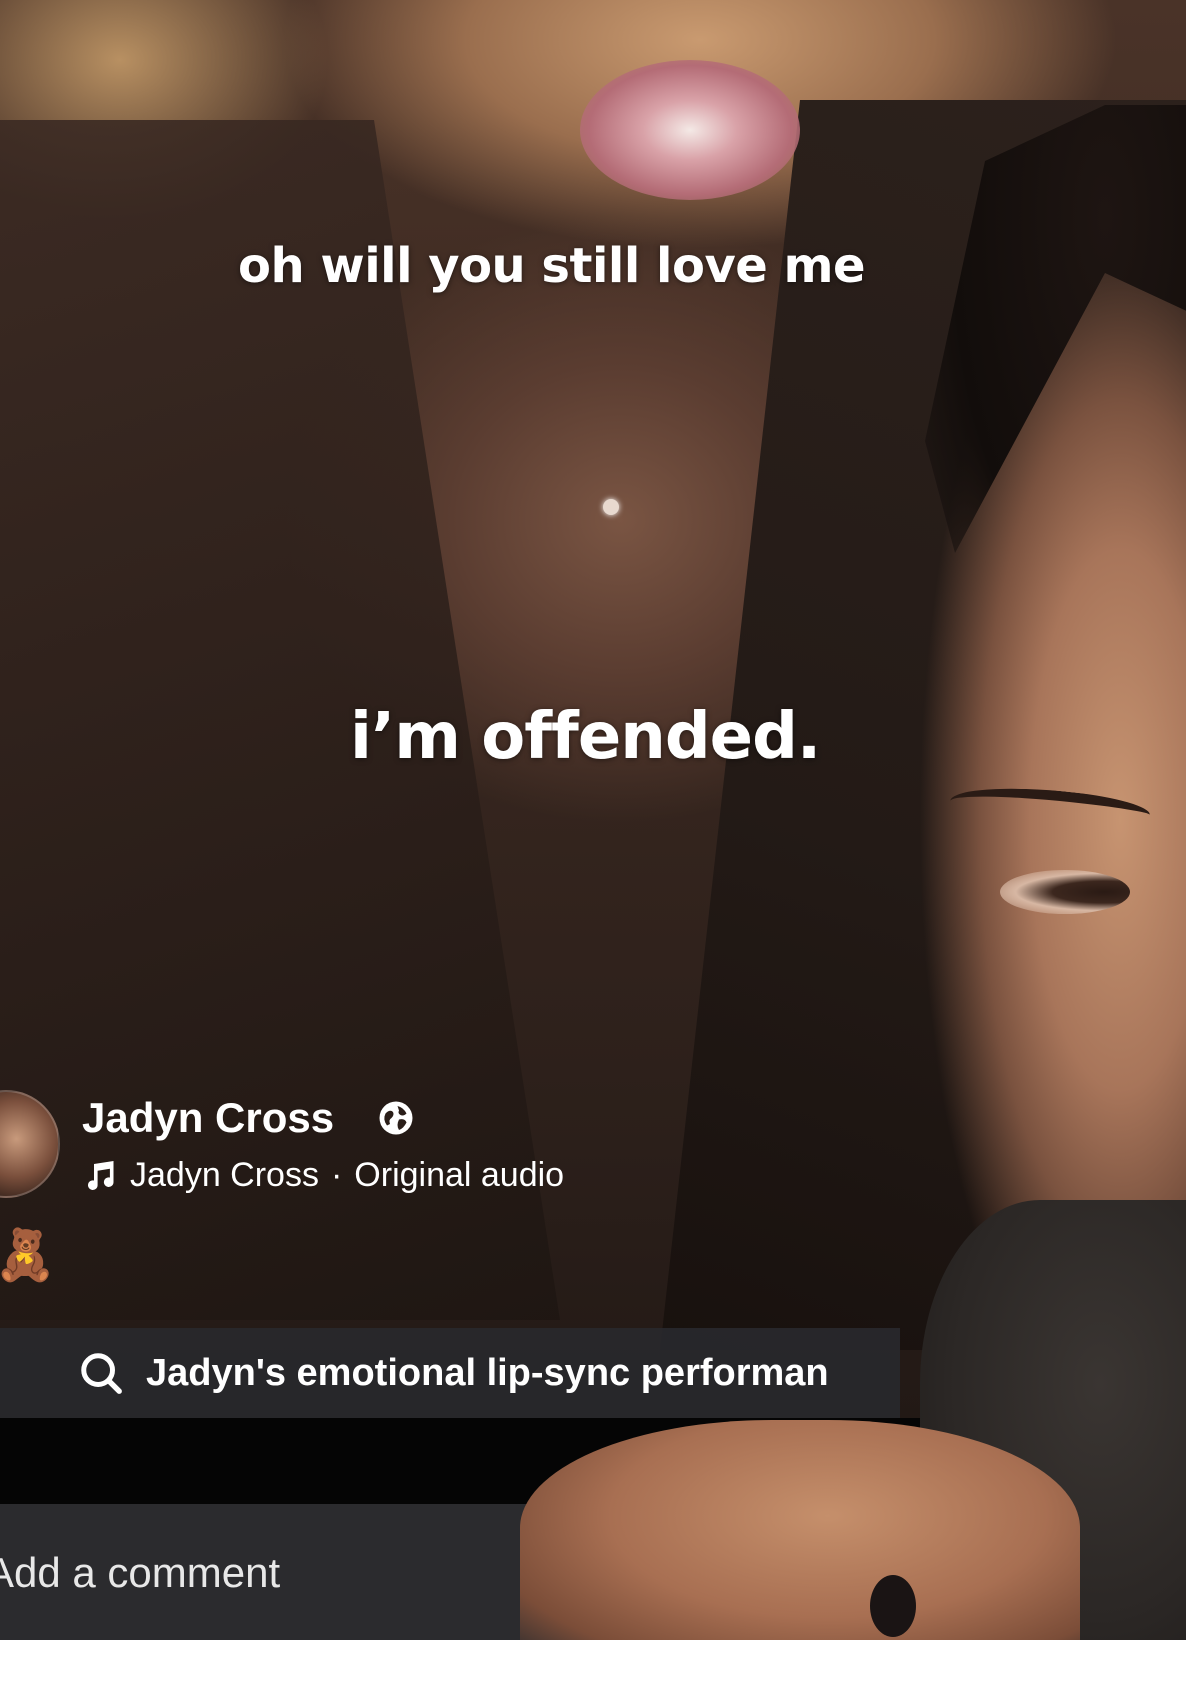 This screenshot has width=1186, height=1701. Describe the element at coordinates (552, 266) in the screenshot. I see `caption-line-1: oh will you still love me` at that location.